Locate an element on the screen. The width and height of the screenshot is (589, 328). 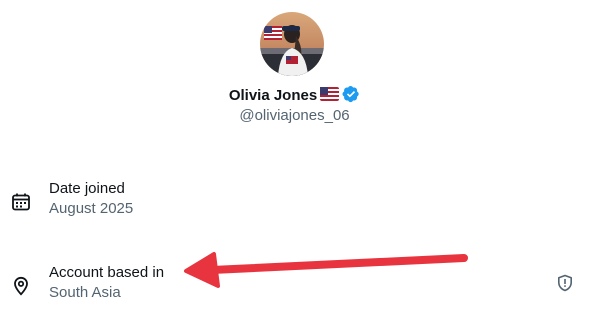
date-joined-row: Date joined August 2025 is located at coordinates (294, 201).